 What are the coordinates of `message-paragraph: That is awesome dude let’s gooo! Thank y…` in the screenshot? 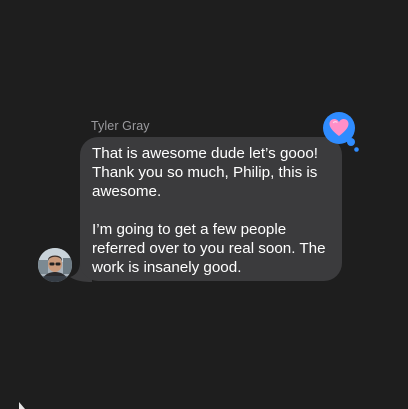 It's located at (205, 172).